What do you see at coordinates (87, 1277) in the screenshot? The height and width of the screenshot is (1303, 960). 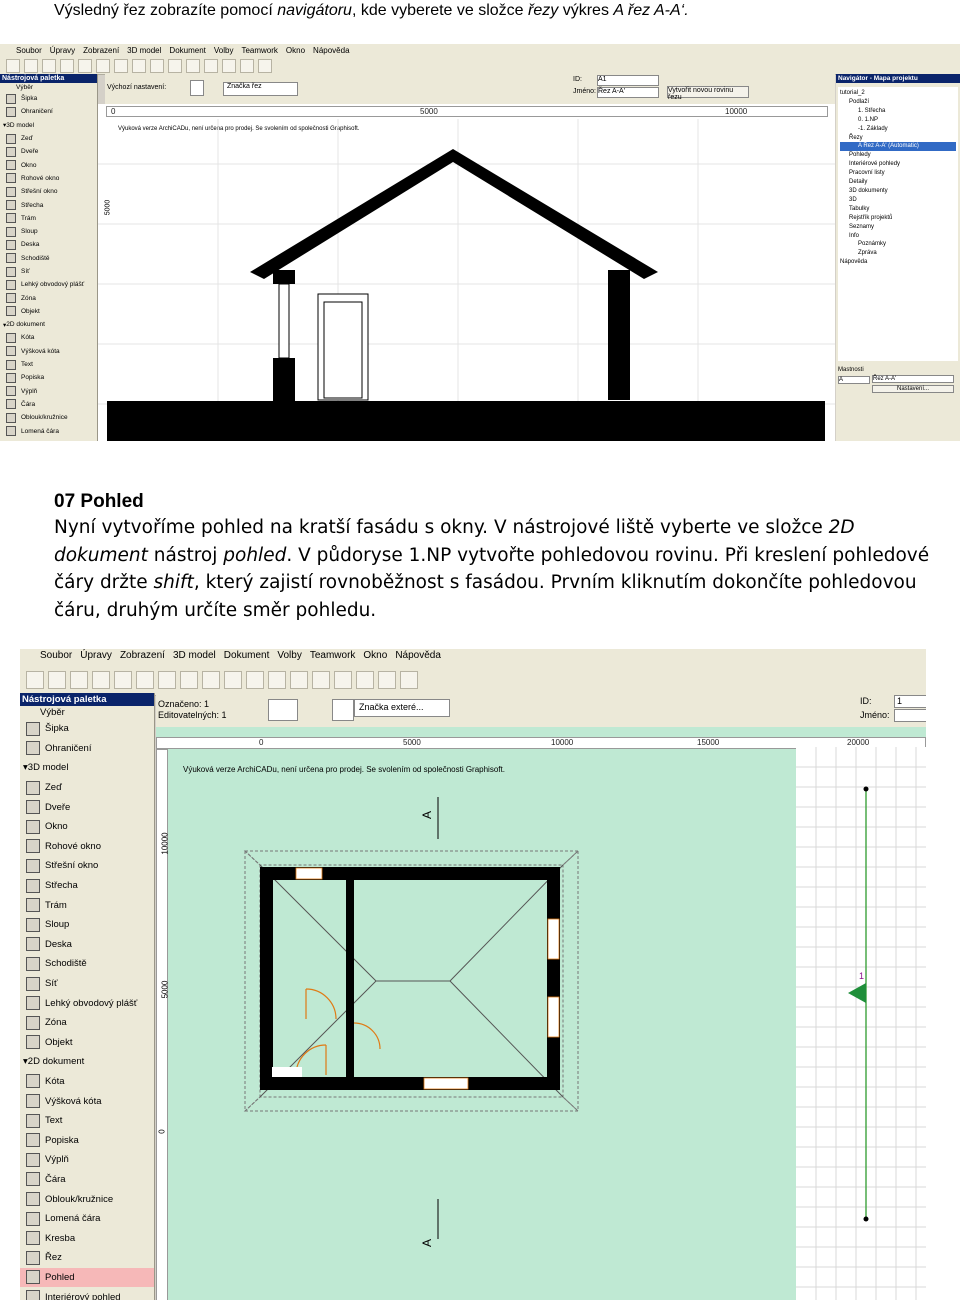 I see `tool-pohled: Pohled` at bounding box center [87, 1277].